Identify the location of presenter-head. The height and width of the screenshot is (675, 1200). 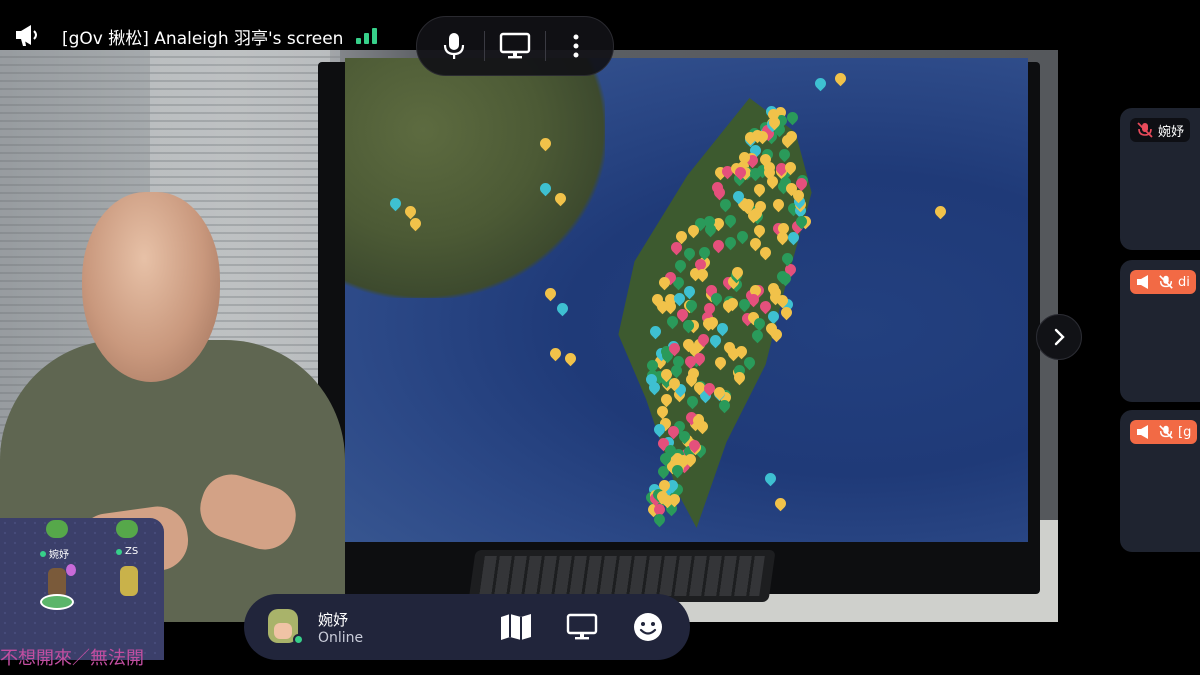
(151, 287).